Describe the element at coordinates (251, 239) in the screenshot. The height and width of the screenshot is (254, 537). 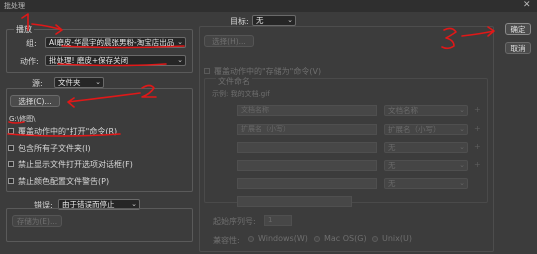
I see `compat-windows-checkbox` at that location.